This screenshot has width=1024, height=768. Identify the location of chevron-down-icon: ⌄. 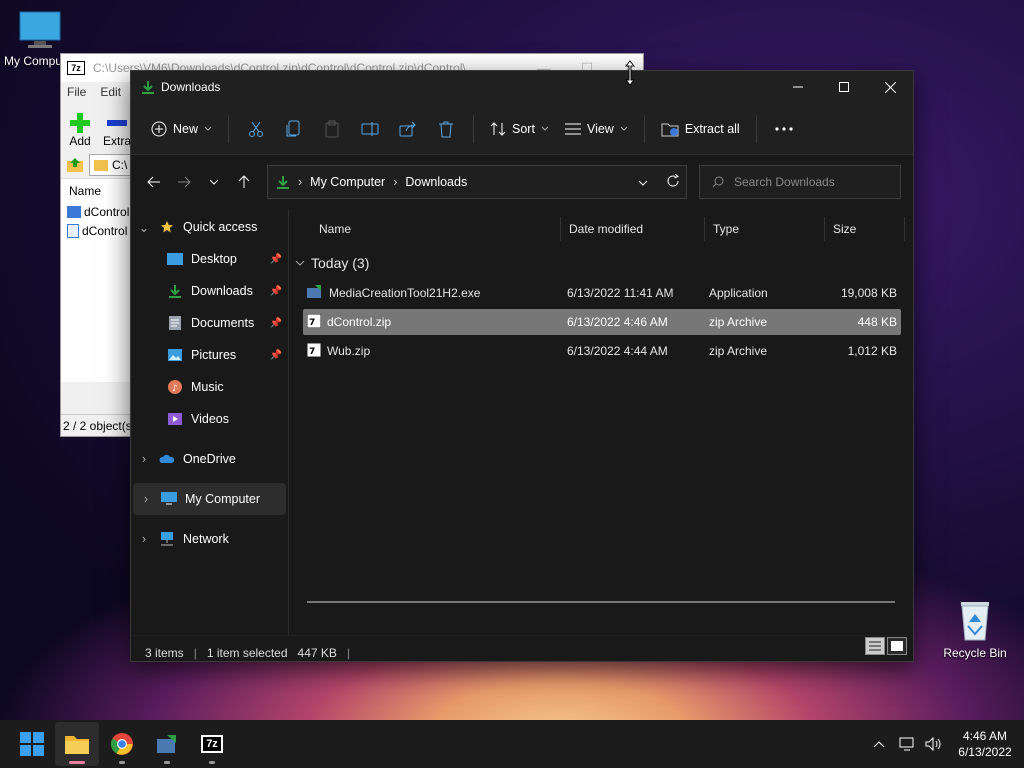
(144, 227).